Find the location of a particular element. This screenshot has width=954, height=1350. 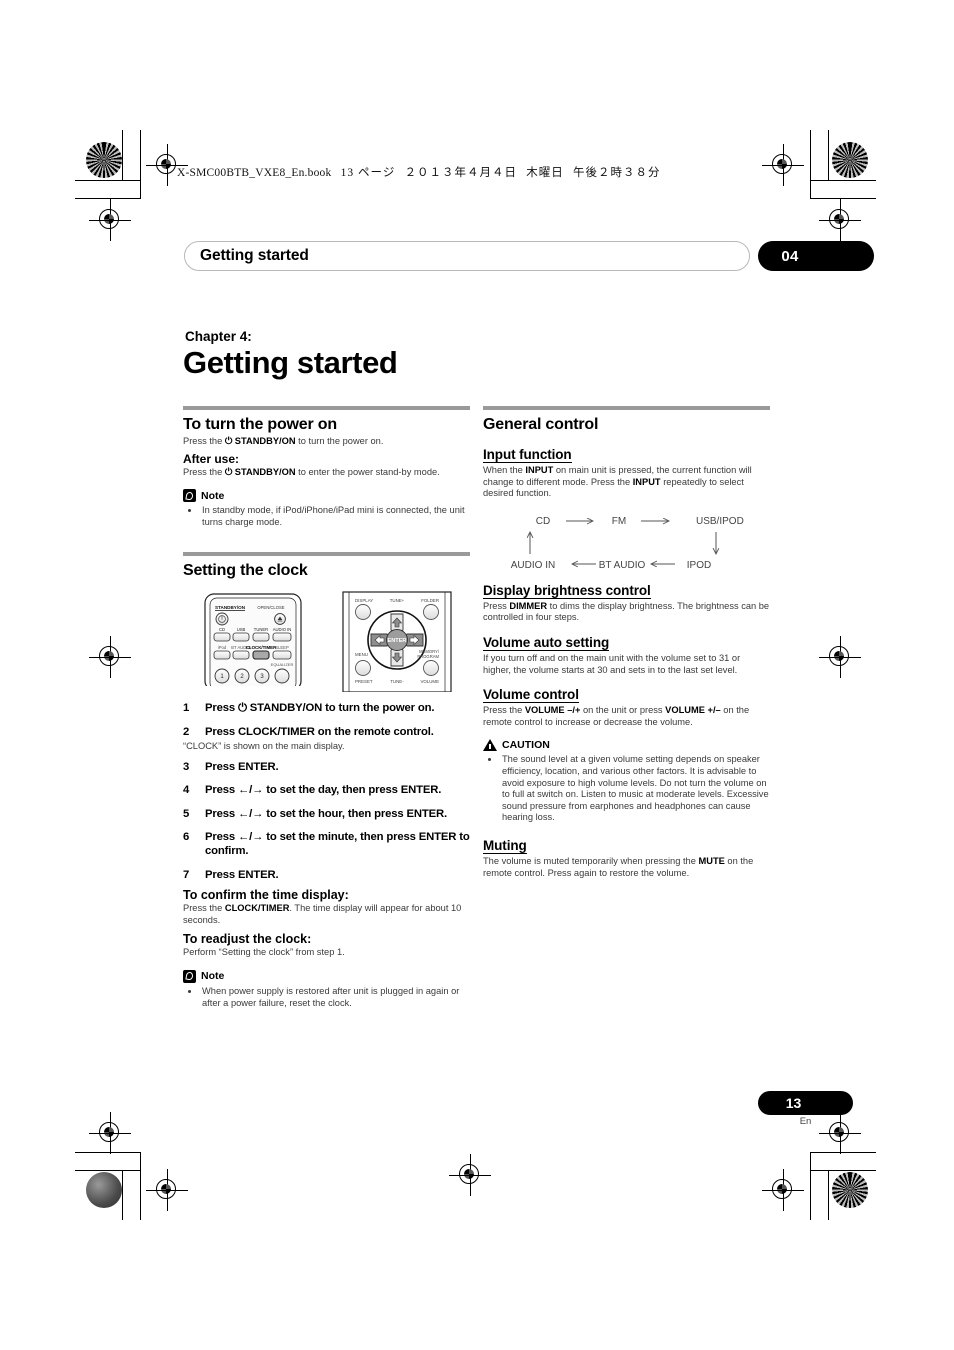

svg-text: STANDBY/ON is located at coordinates (230, 607).